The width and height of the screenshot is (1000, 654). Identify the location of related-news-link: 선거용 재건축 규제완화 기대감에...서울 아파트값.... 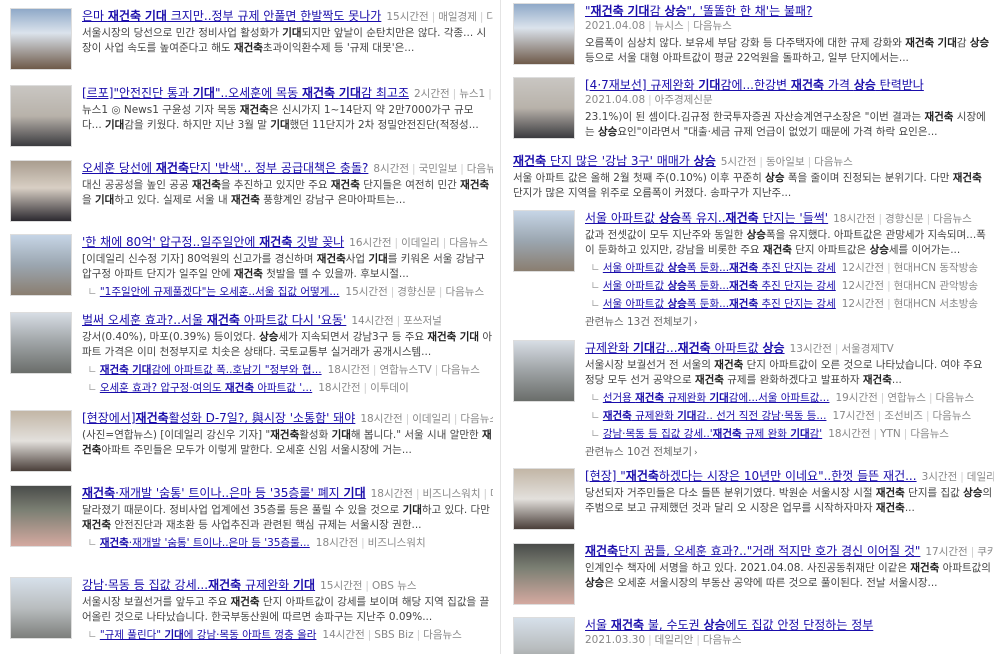
(716, 398).